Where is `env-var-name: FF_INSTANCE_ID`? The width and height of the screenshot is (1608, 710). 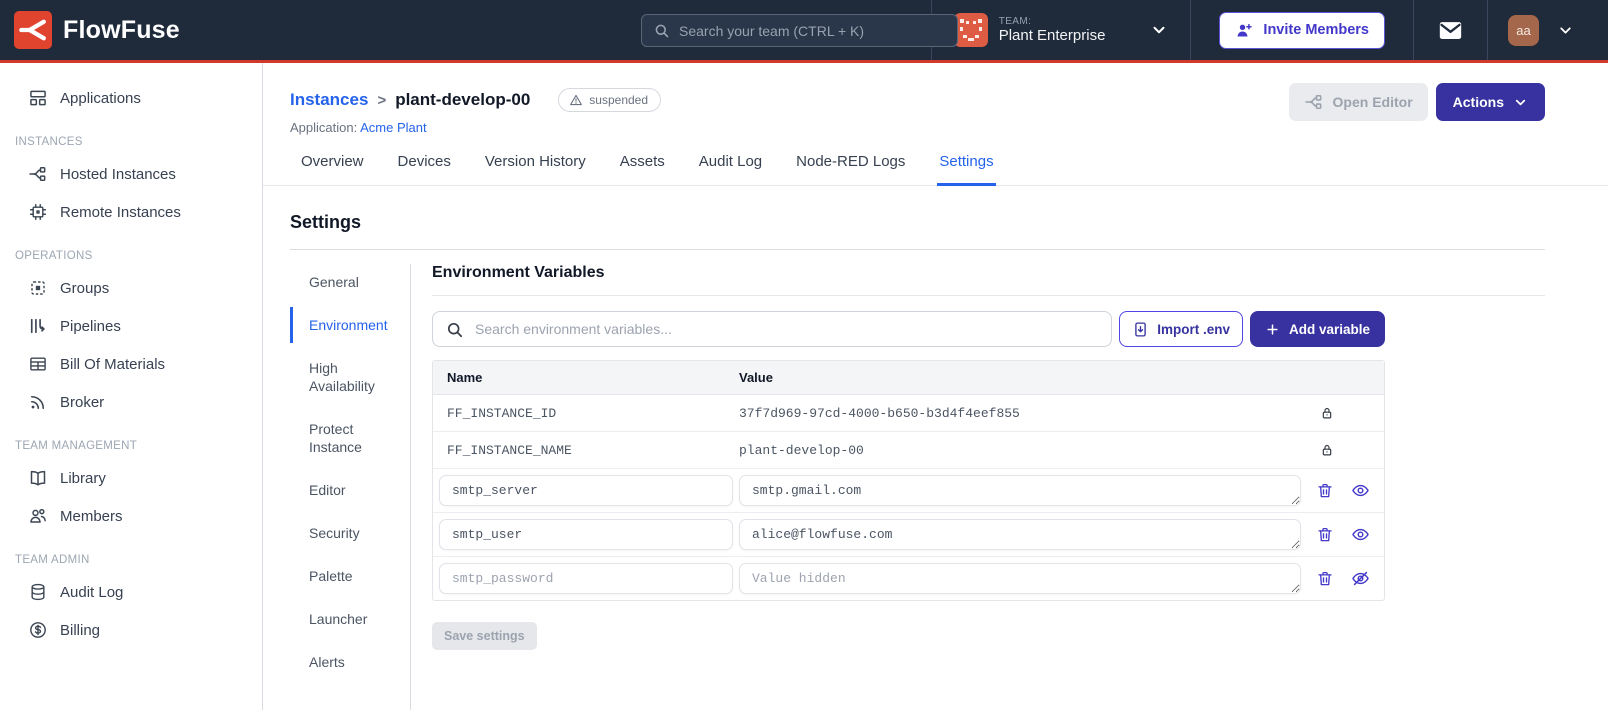 env-var-name: FF_INSTANCE_ID is located at coordinates (502, 413).